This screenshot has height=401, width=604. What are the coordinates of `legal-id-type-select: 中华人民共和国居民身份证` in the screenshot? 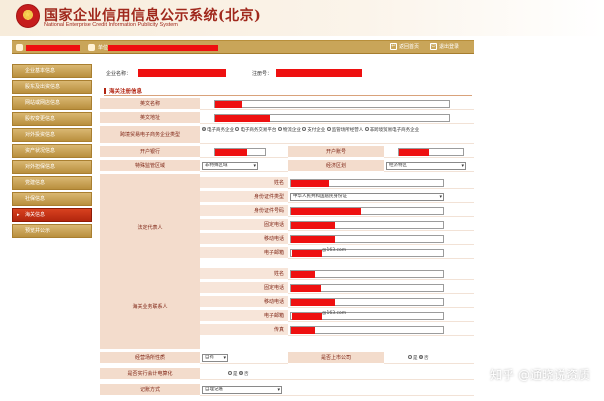 It's located at (367, 197).